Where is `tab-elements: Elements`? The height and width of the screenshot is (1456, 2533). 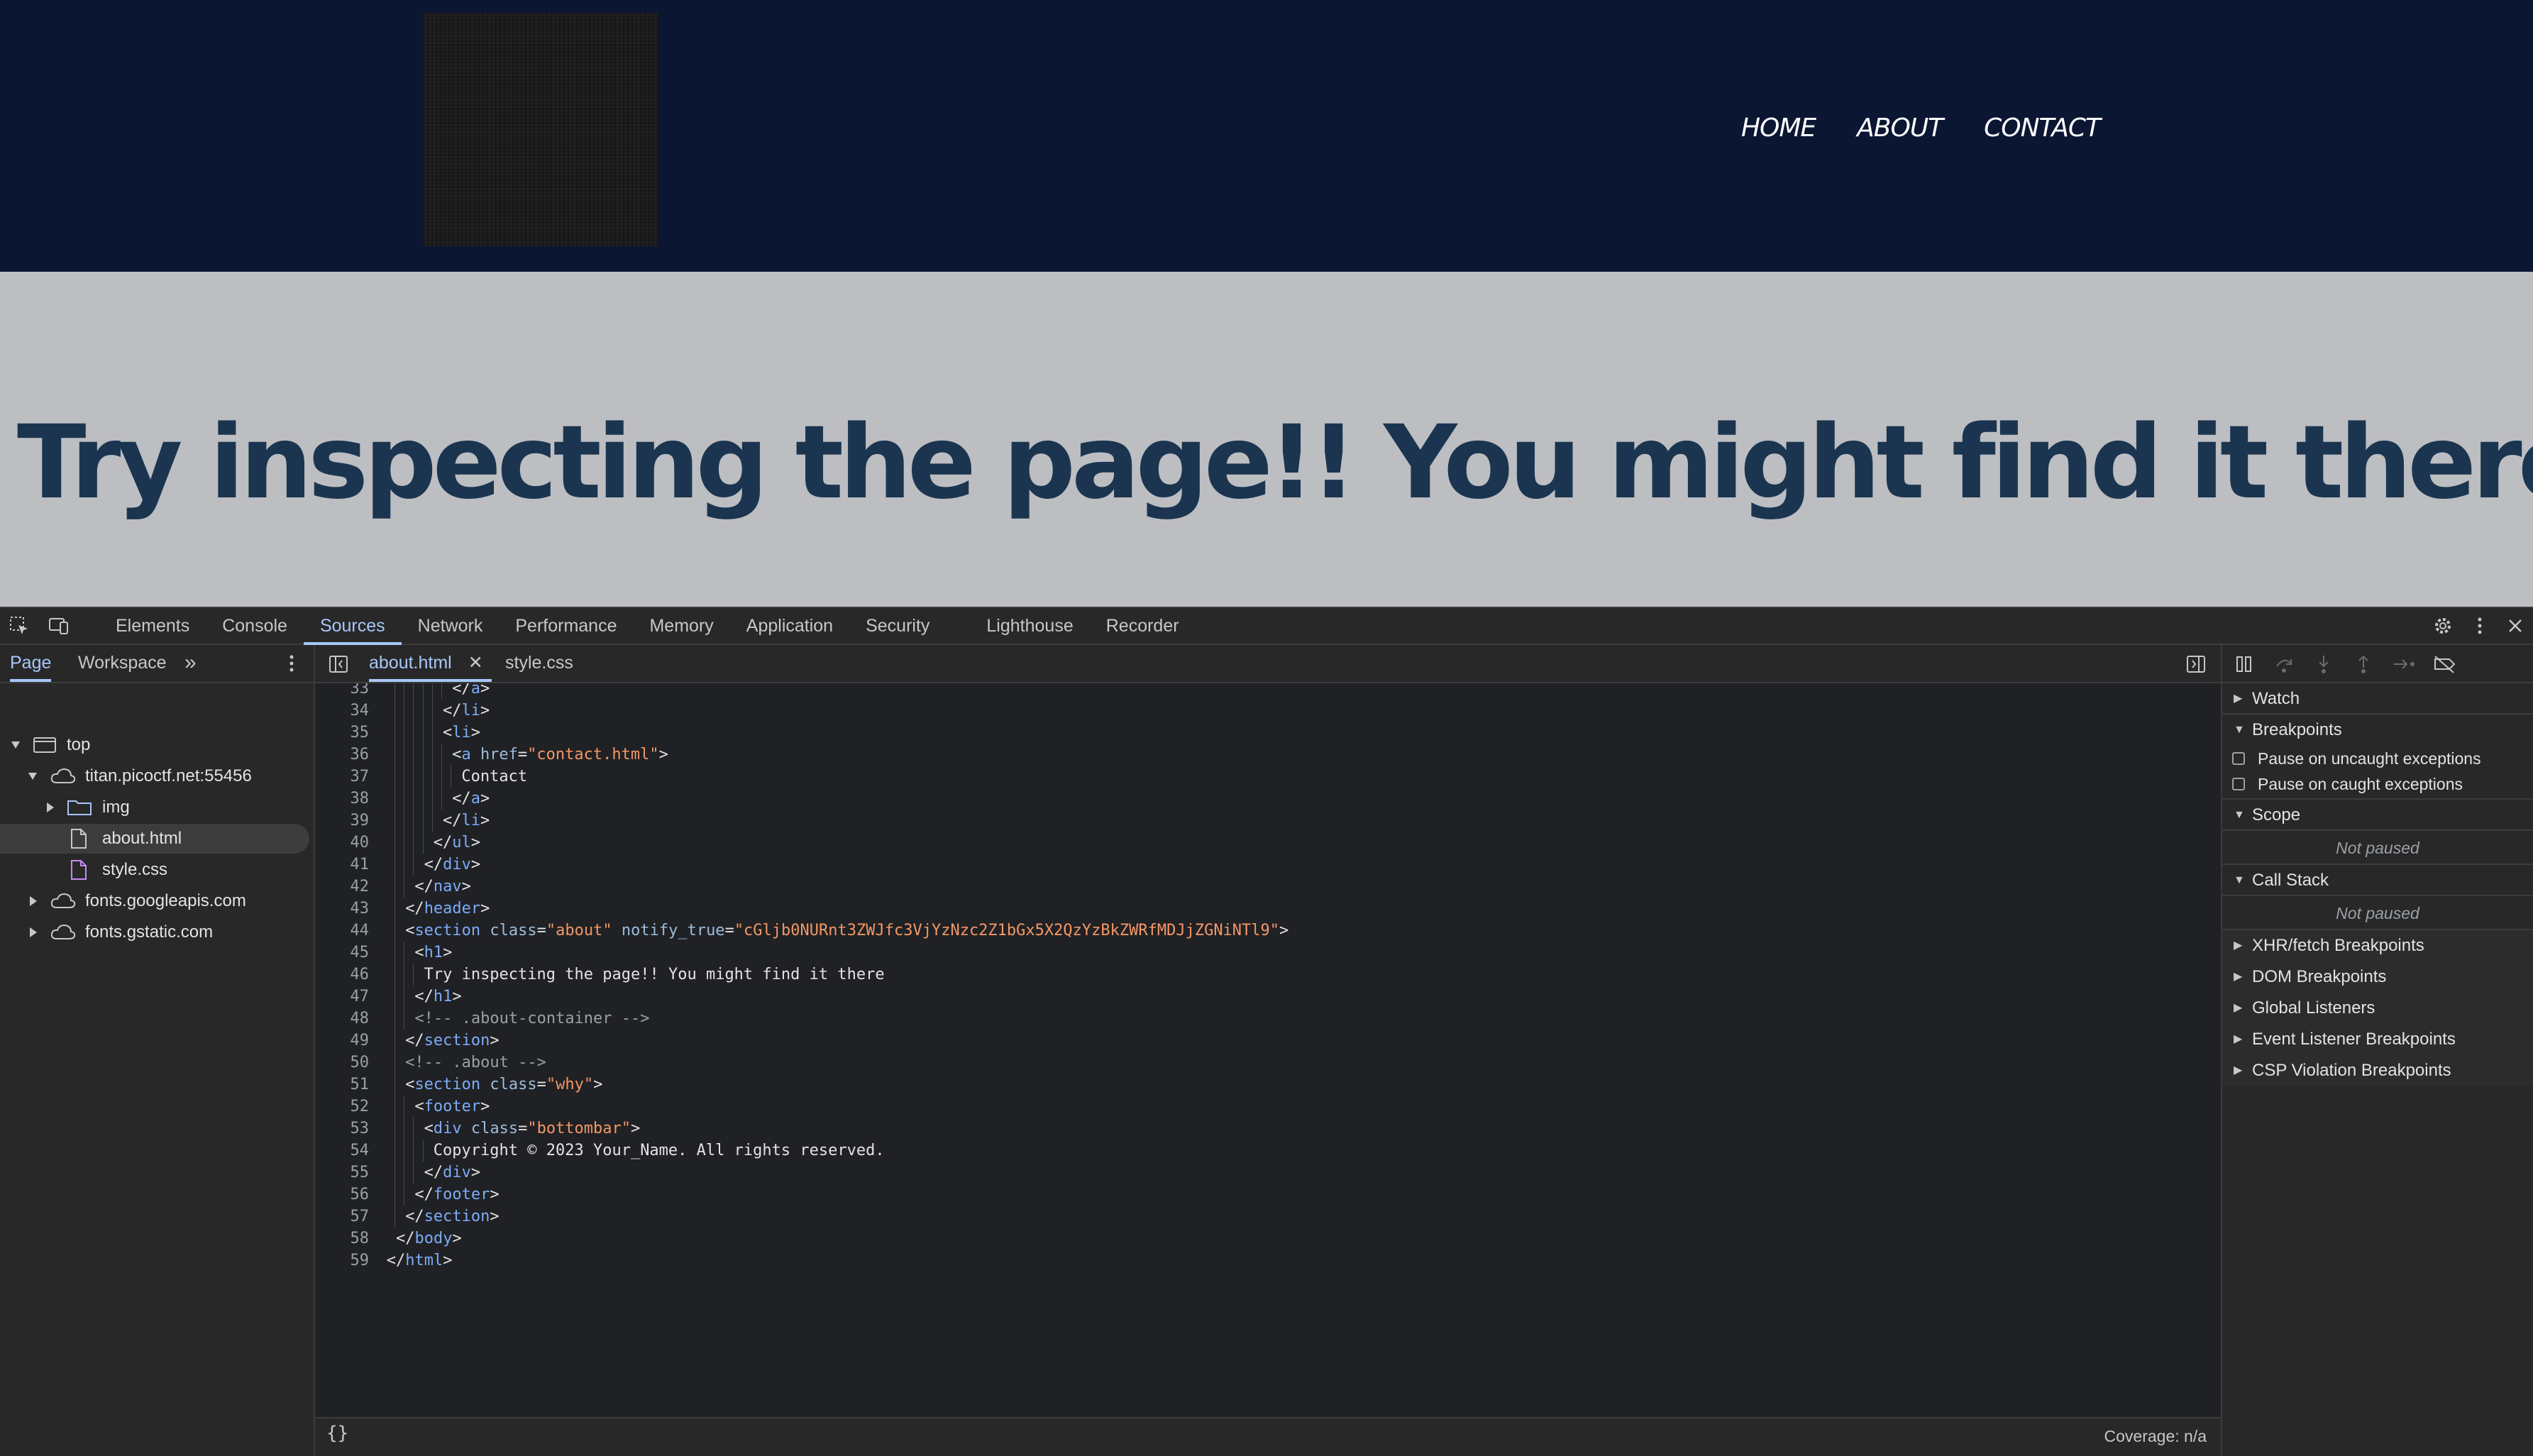
tab-elements: Elements is located at coordinates (152, 626).